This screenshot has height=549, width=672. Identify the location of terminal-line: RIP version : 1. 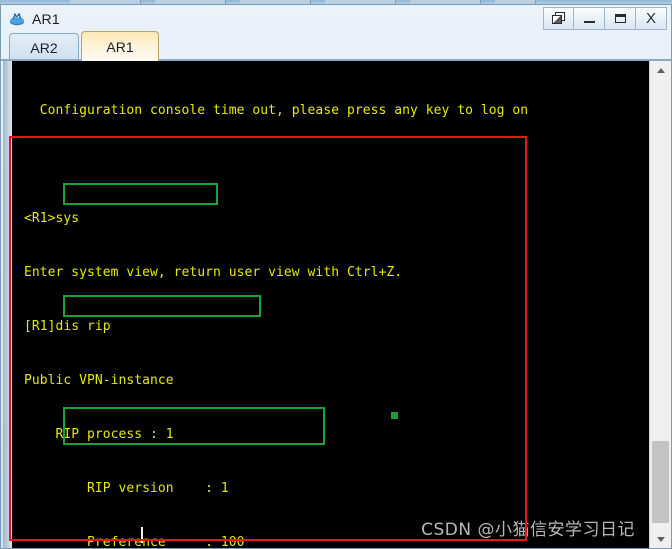
(126, 488).